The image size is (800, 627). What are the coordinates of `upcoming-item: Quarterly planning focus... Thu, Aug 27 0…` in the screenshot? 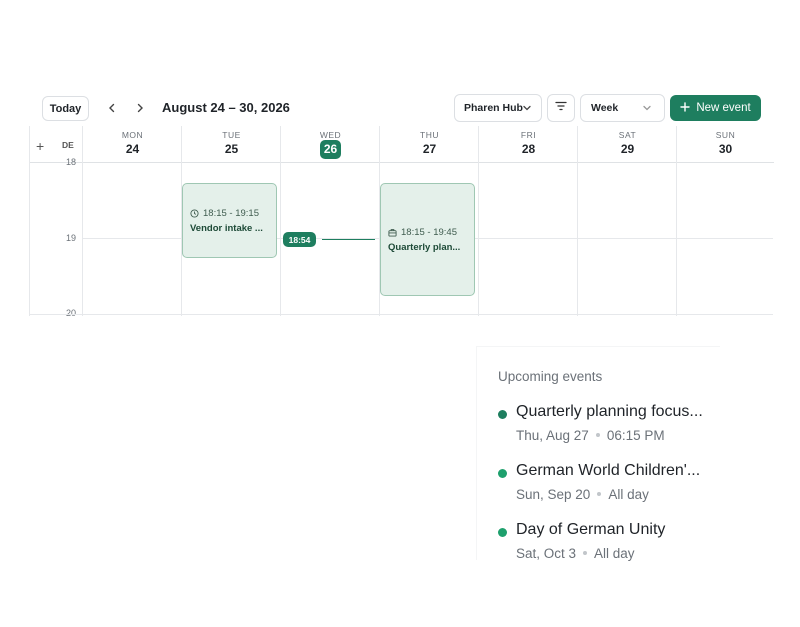 It's located at (609, 428).